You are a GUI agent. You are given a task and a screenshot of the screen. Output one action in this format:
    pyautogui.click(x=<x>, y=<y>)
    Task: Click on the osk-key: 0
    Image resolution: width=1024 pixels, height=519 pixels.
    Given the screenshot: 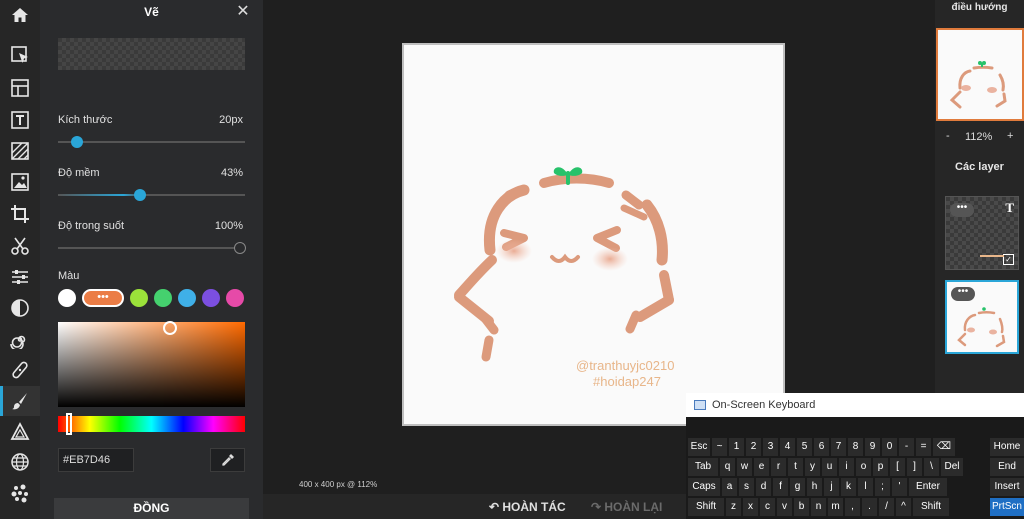 What is the action you would take?
    pyautogui.click(x=889, y=447)
    